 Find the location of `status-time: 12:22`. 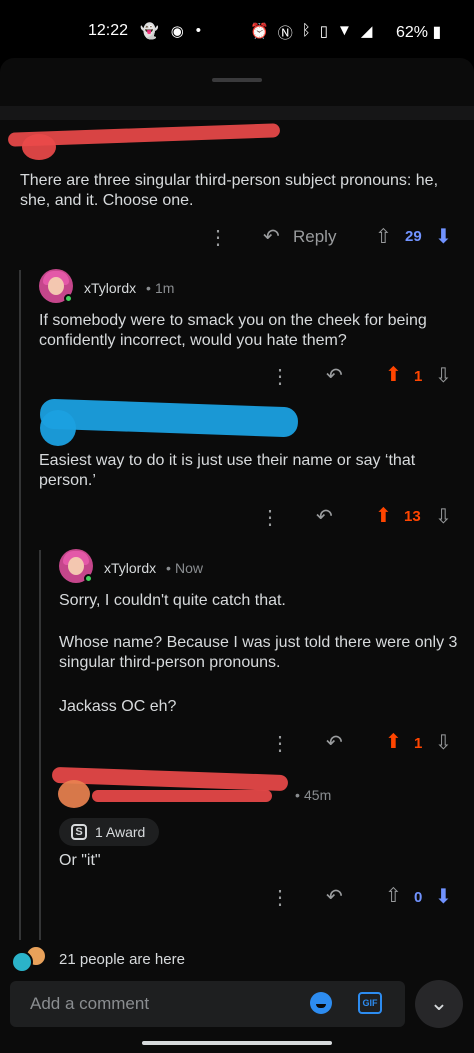

status-time: 12:22 is located at coordinates (108, 30).